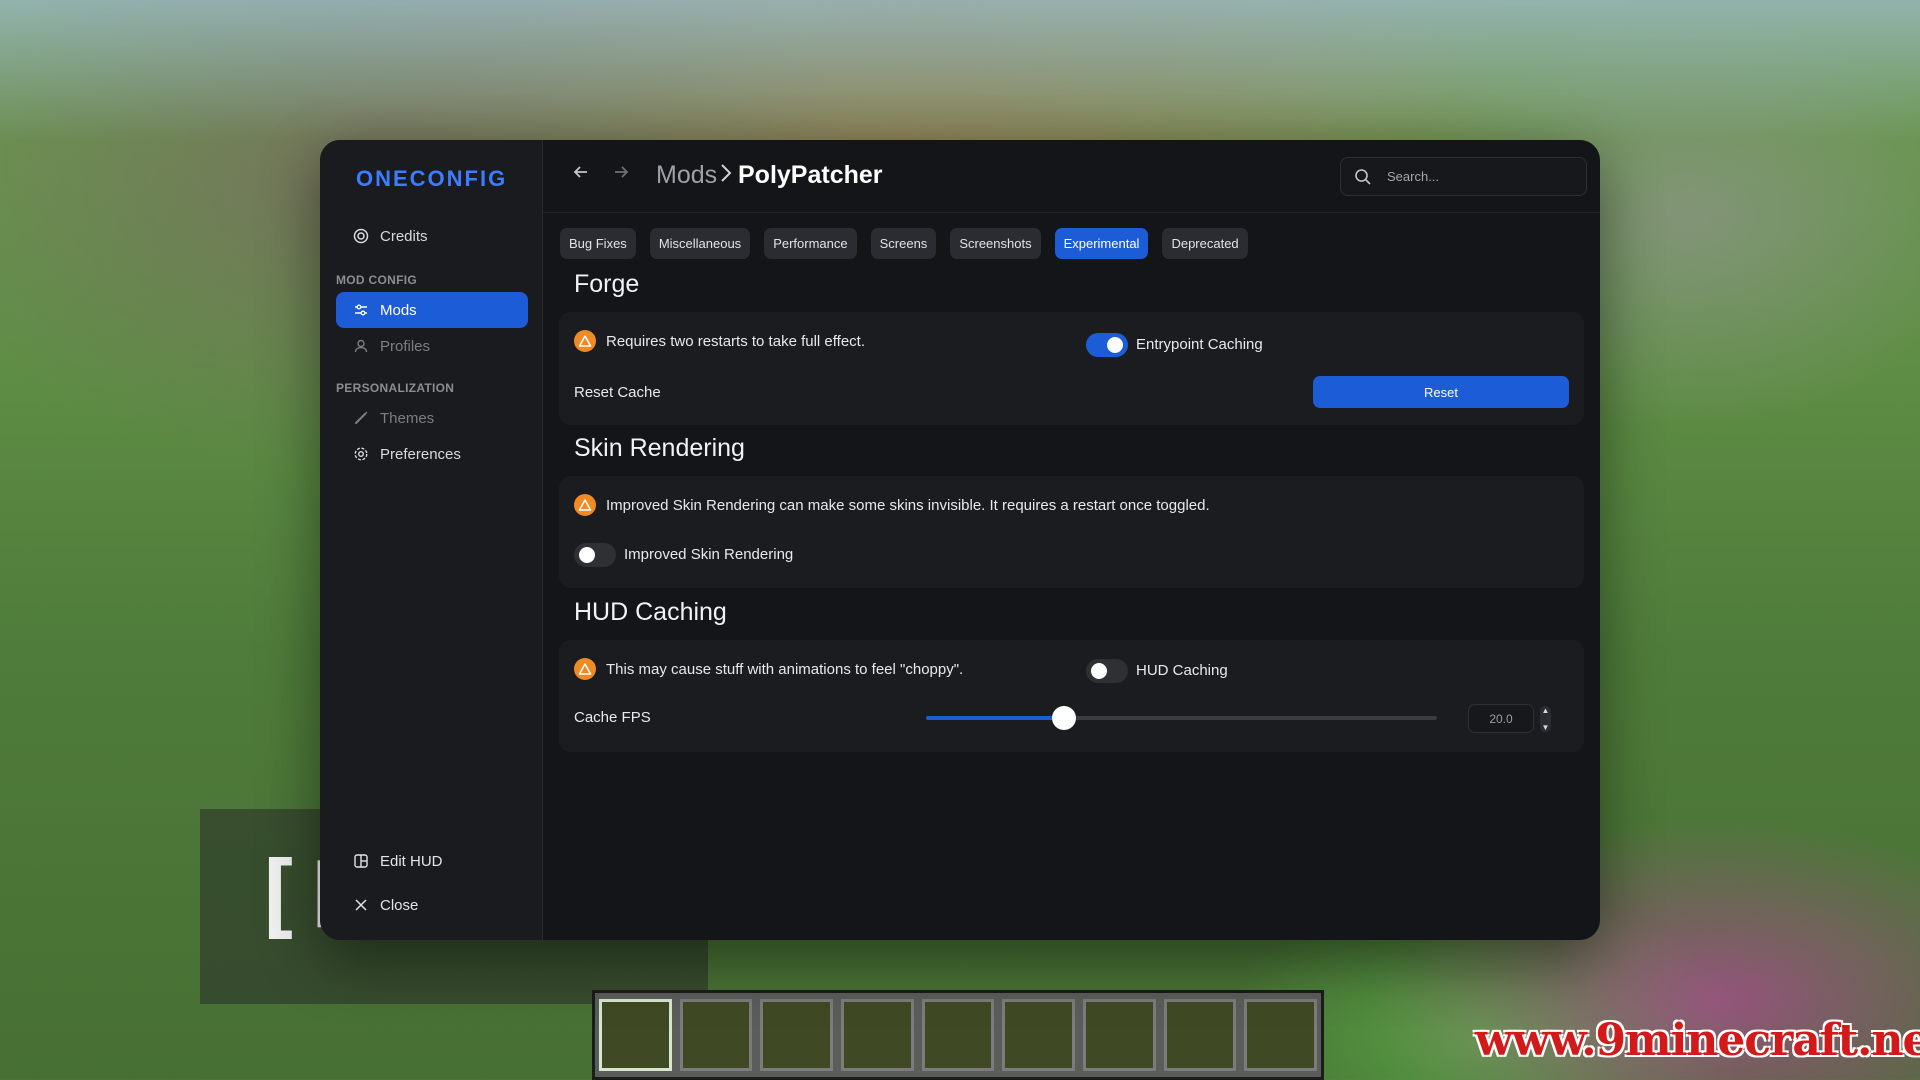 The image size is (1920, 1080). What do you see at coordinates (686, 175) in the screenshot?
I see `breadcrumb-parent: Mods` at bounding box center [686, 175].